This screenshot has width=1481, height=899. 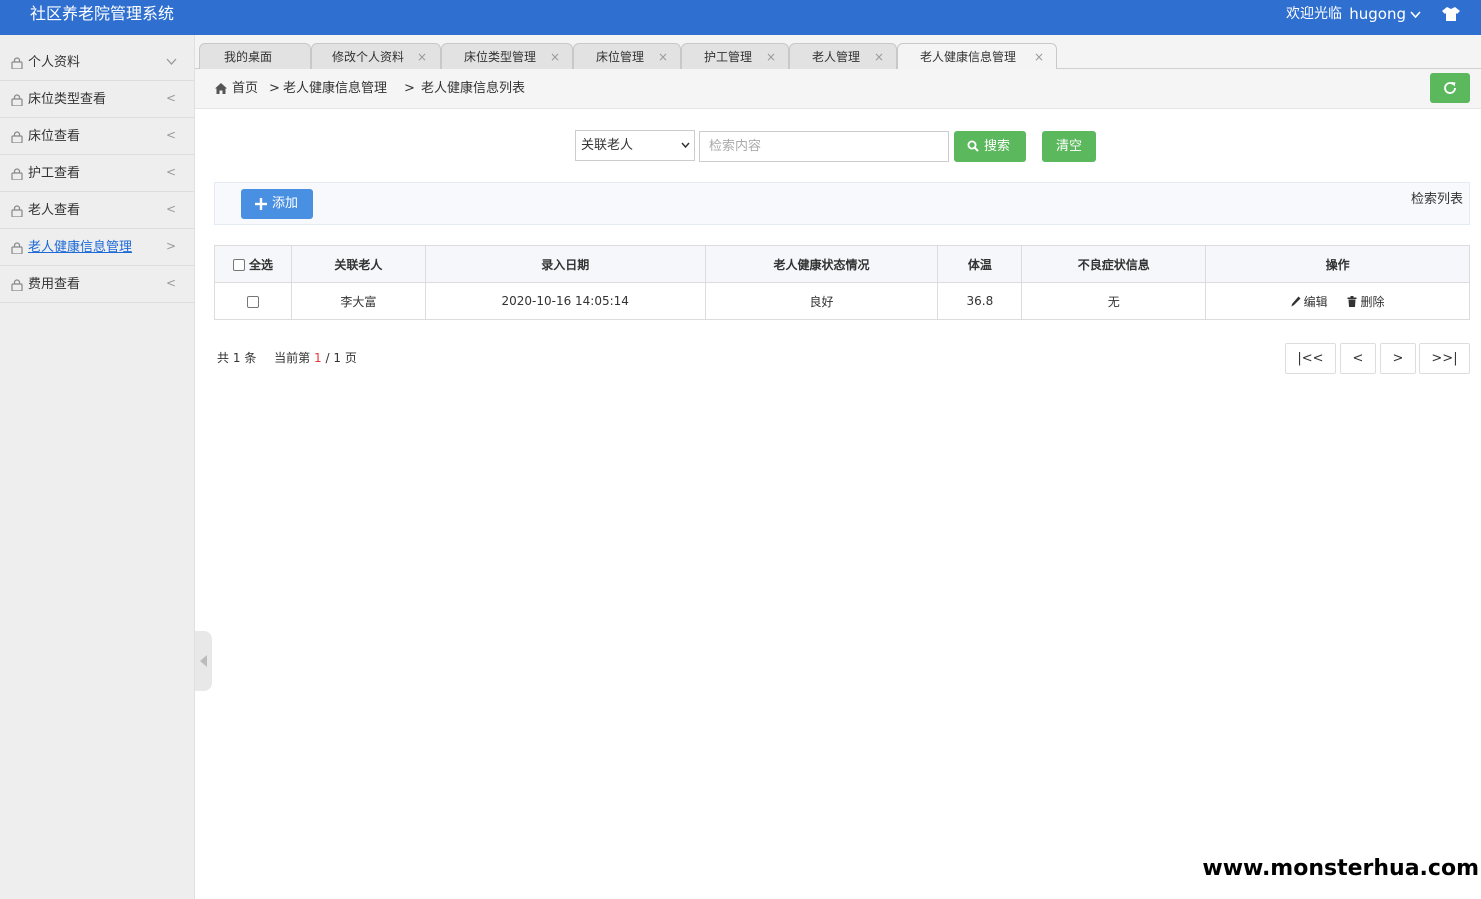 What do you see at coordinates (1358, 358) in the screenshot?
I see `prev-page-button: <` at bounding box center [1358, 358].